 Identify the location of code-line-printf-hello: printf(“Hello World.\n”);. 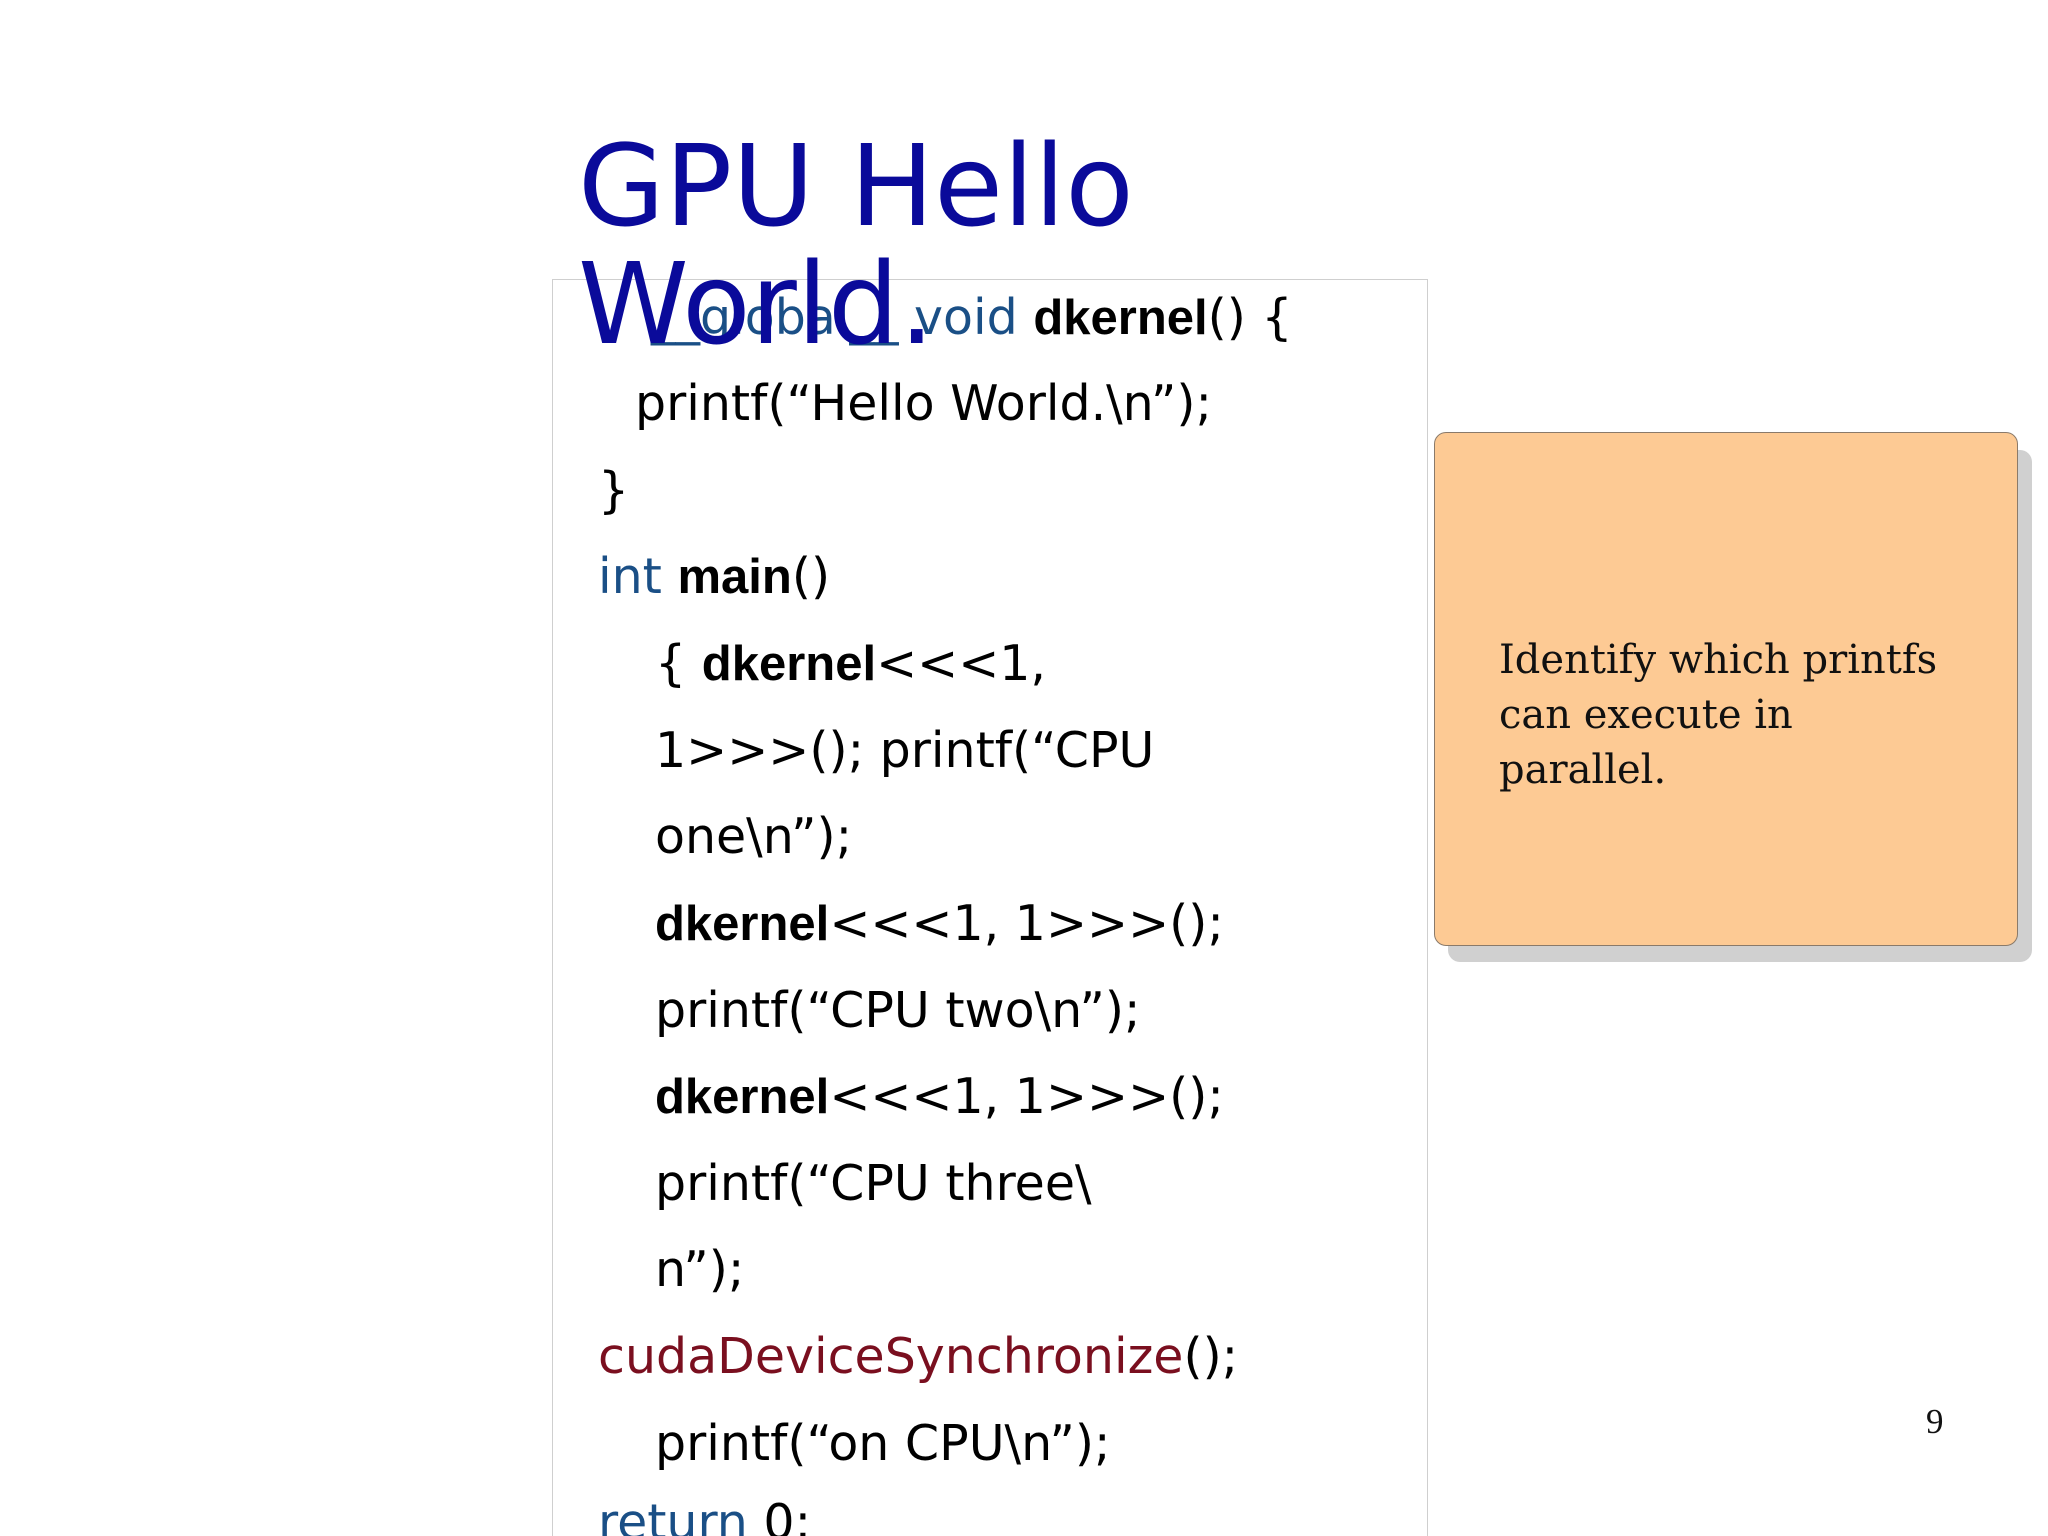
(924, 403).